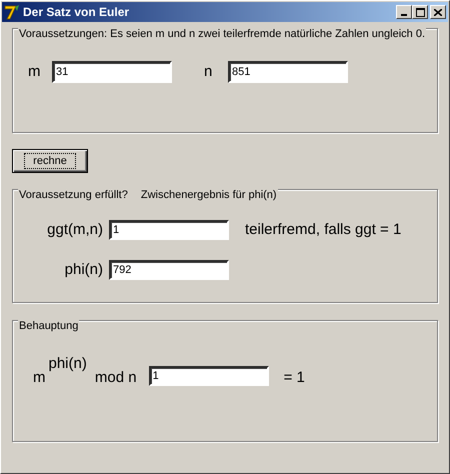 This screenshot has height=474, width=450. Describe the element at coordinates (209, 72) in the screenshot. I see `field-label: n` at that location.